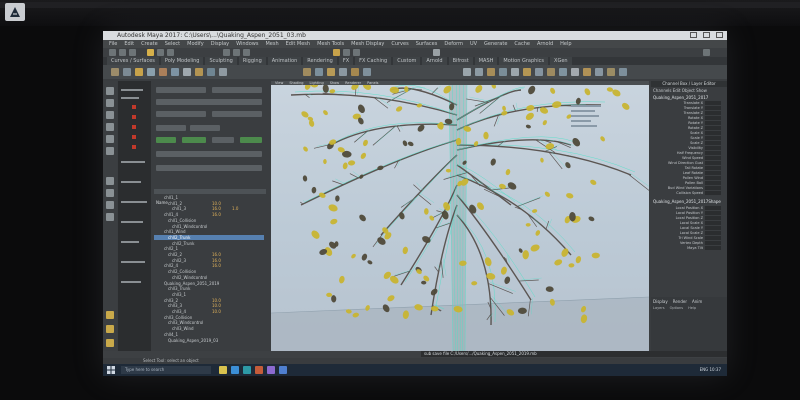  I want to click on menu-file: File, so click(113, 44).